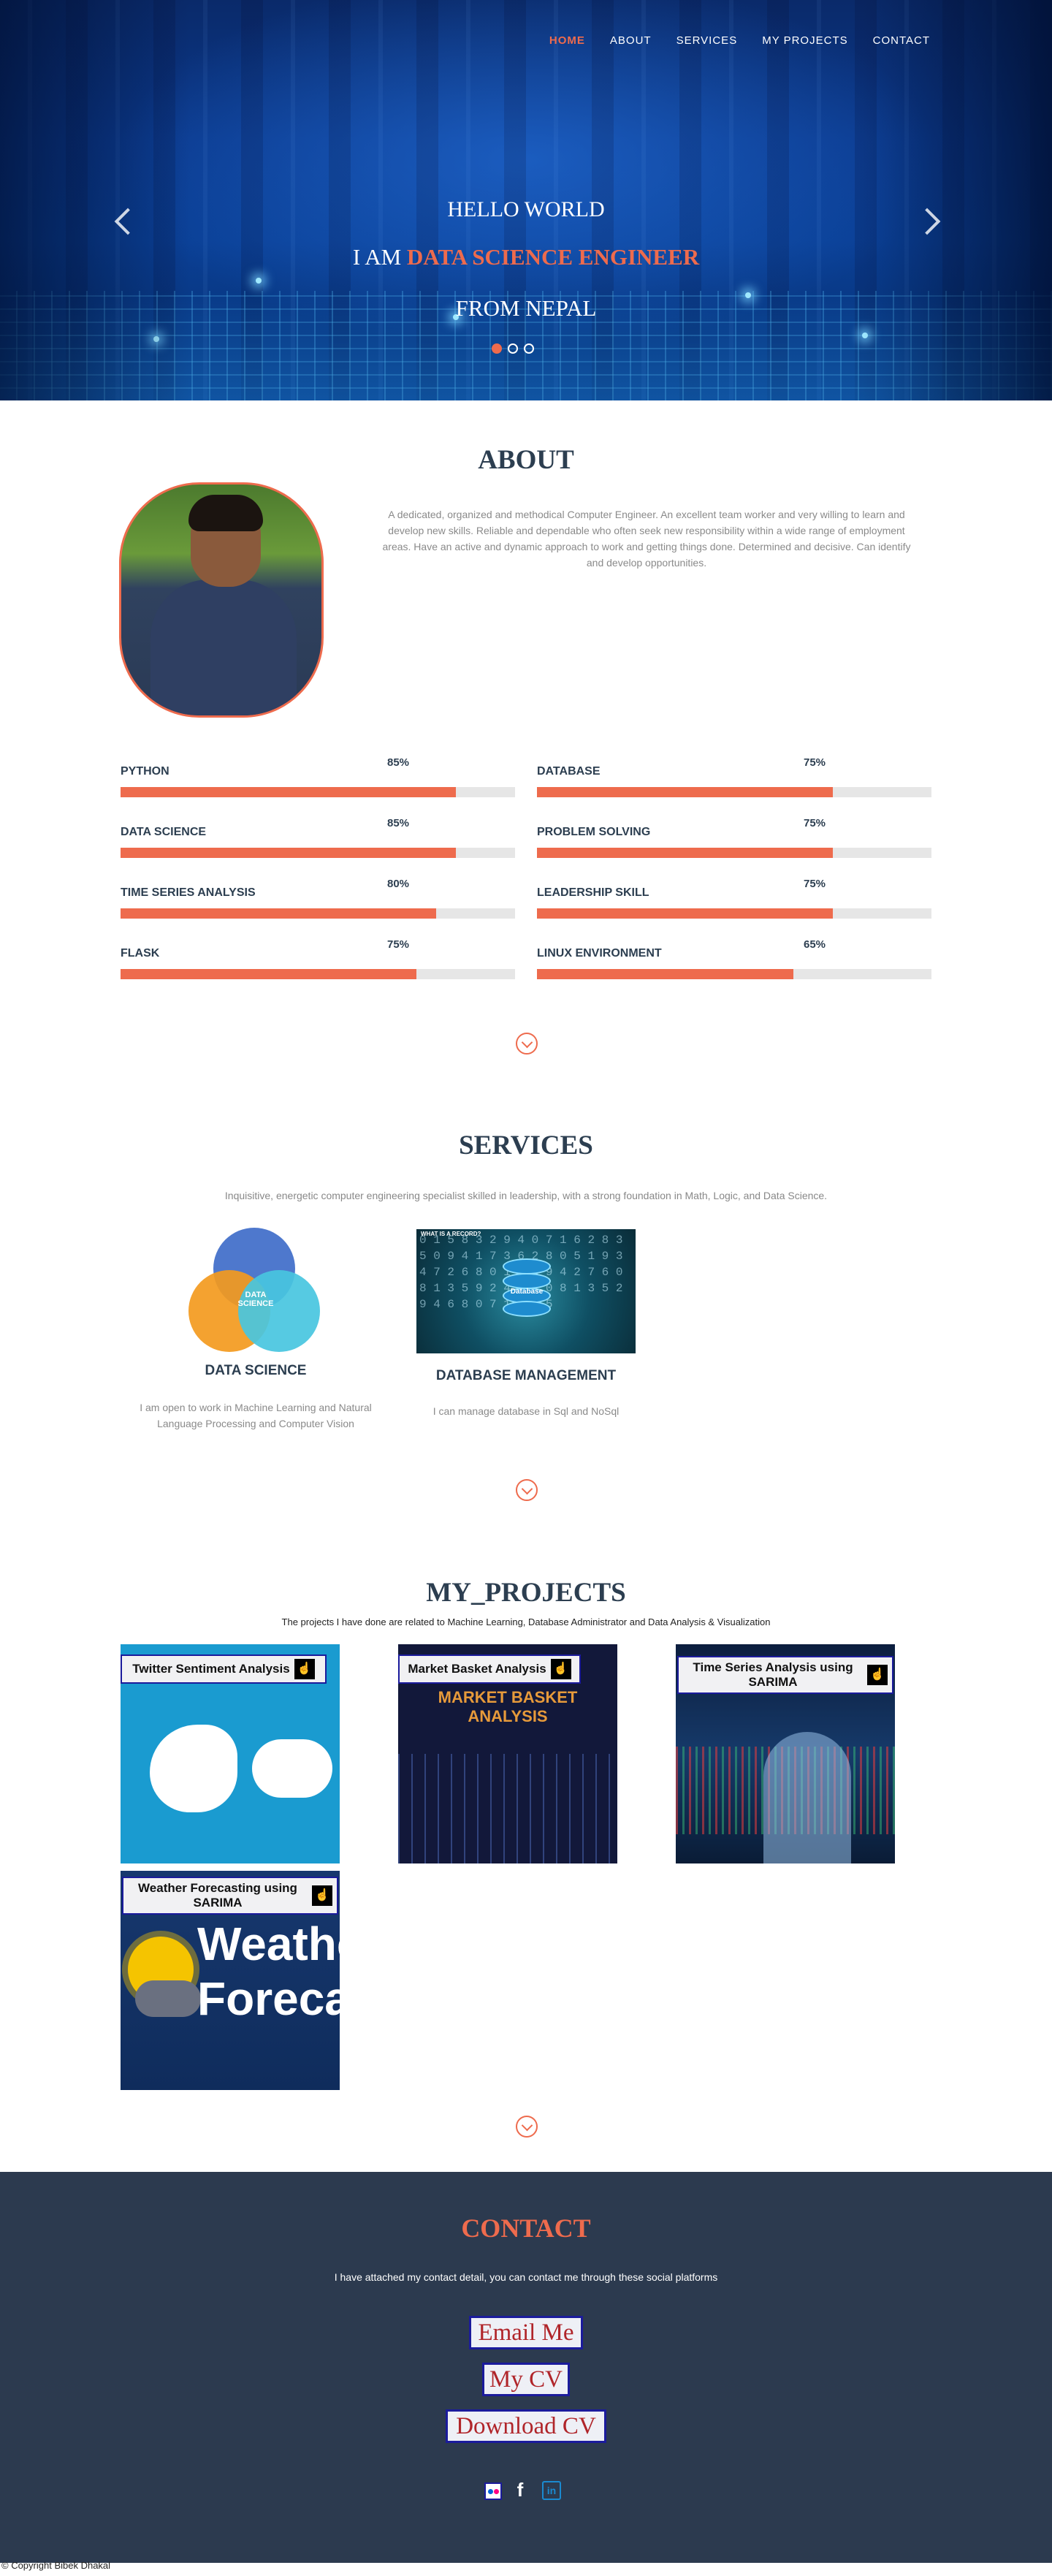  Describe the element at coordinates (188, 892) in the screenshot. I see `skill-name: TIME SERIES ANALYSIS` at that location.